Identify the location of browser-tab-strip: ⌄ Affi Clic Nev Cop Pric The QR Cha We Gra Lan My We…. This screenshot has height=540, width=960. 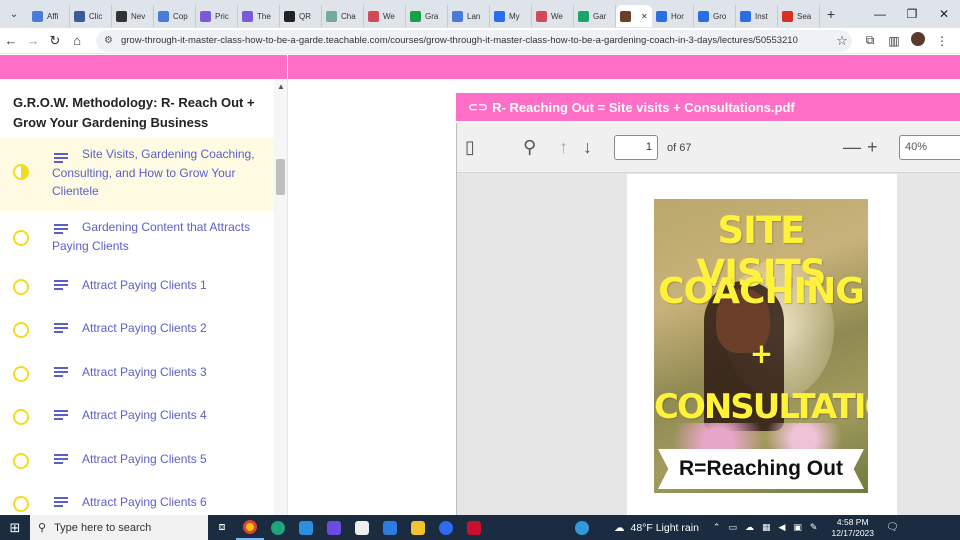
(480, 14).